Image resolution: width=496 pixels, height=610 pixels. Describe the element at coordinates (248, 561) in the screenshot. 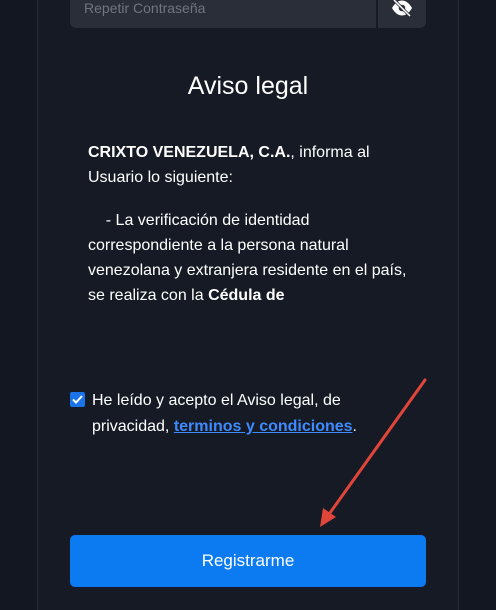

I see `register-button: Registrarme` at that location.